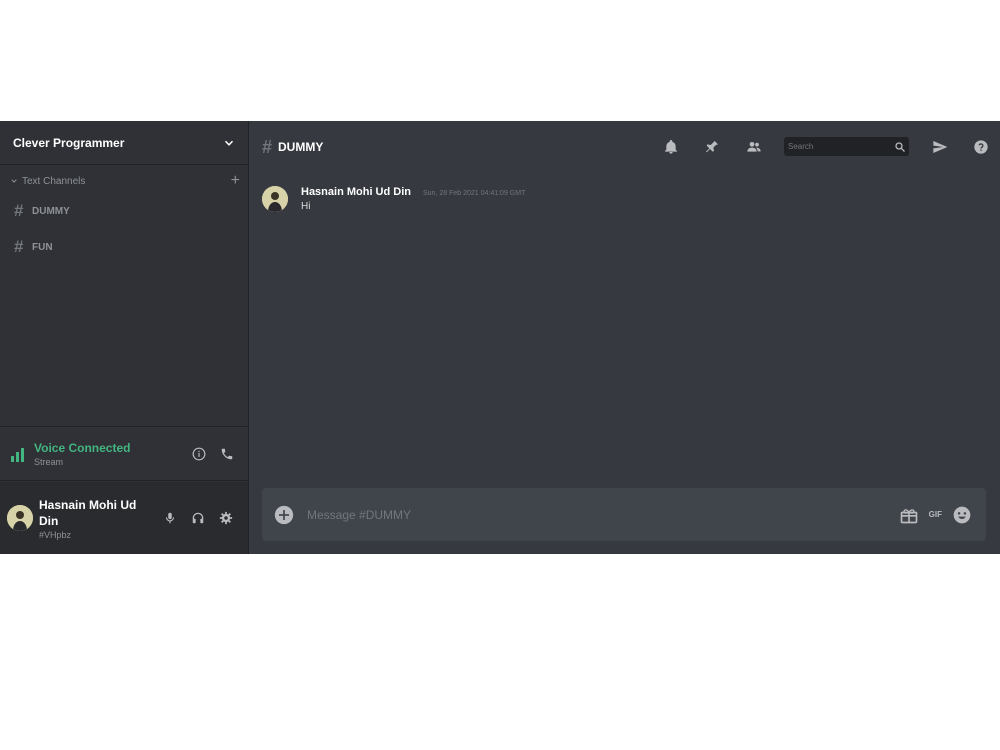  I want to click on channel-item-fun: # FUN, so click(124, 247).